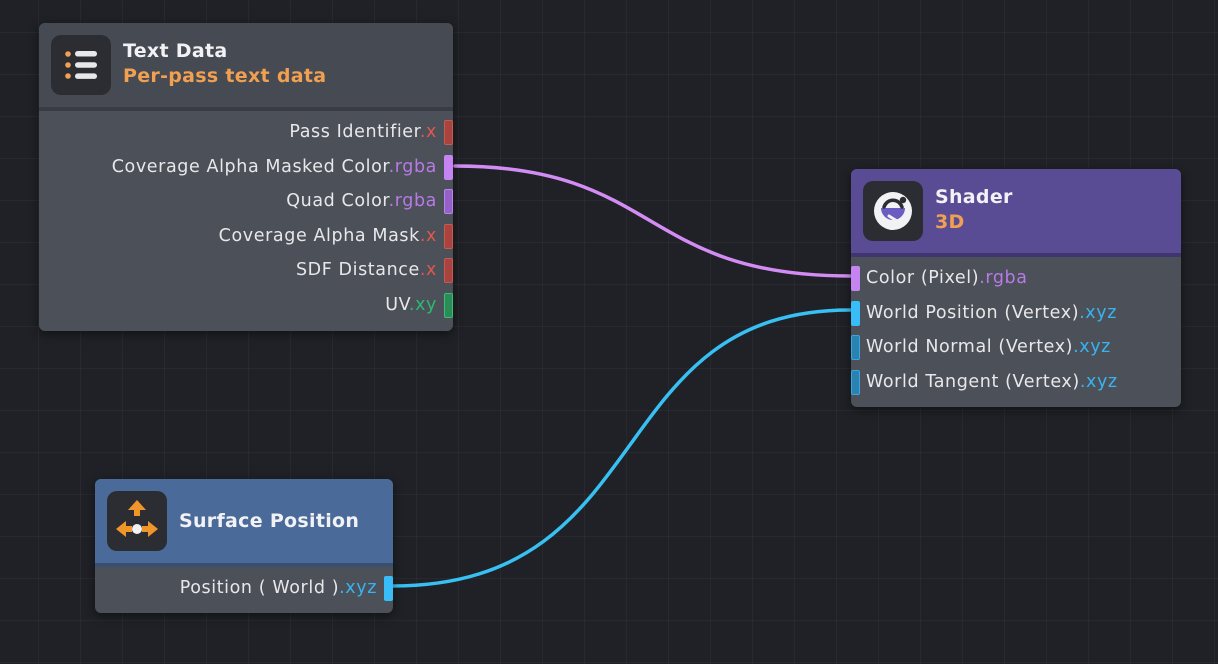  I want to click on wire-coverage-alpha-masked-color-to-color-pixel, so click(652, 221).